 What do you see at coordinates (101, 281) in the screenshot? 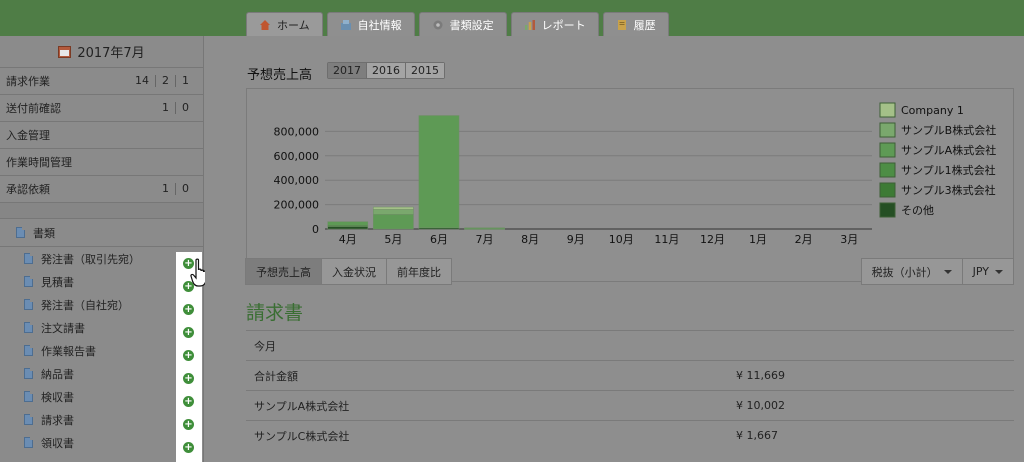
I see `sidebar-doc-estimate: 見積書` at bounding box center [101, 281].